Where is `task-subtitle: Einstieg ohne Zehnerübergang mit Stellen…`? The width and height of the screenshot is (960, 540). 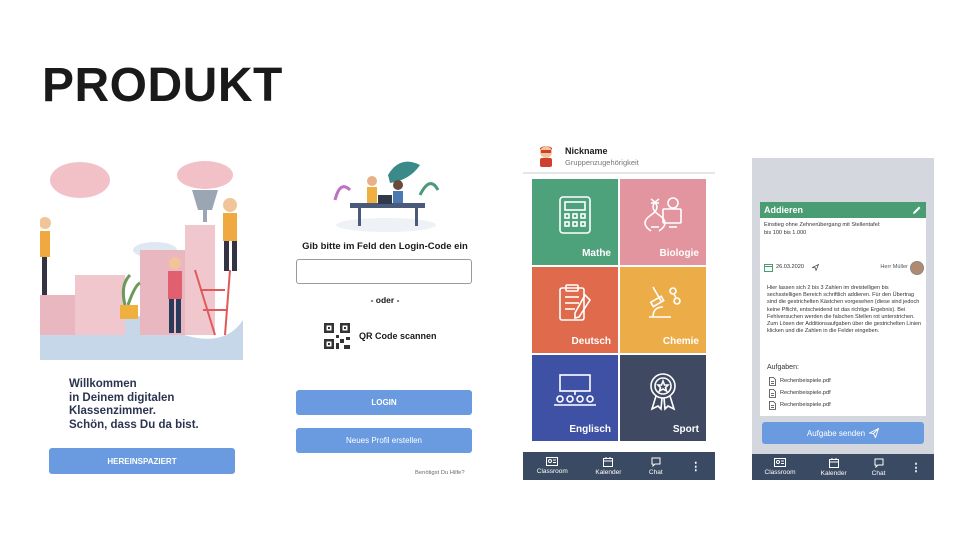
task-subtitle: Einstieg ohne Zehnerübergang mit Stellen… is located at coordinates (844, 229).